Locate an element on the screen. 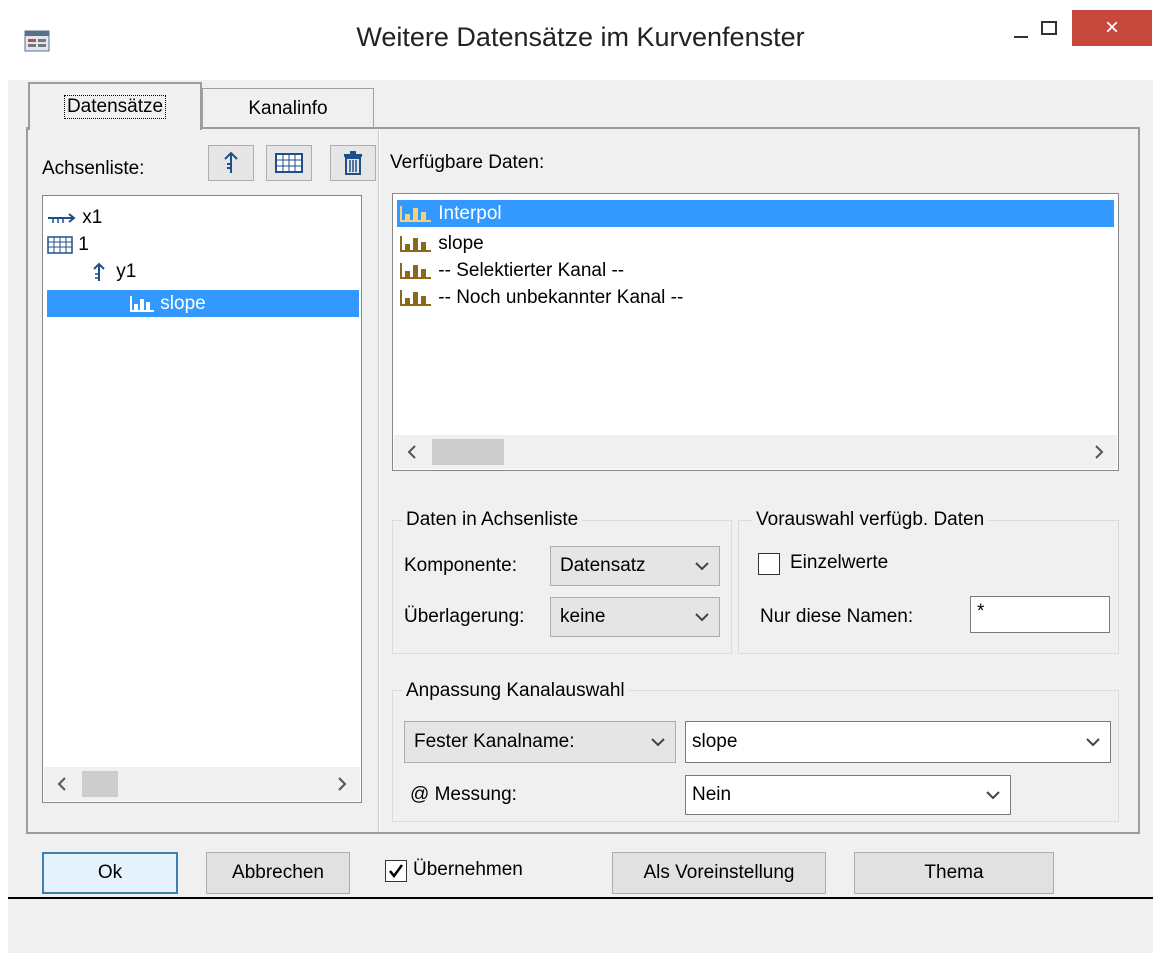 This screenshot has height=953, width=1161. tab-label: Datensätze is located at coordinates (115, 107).